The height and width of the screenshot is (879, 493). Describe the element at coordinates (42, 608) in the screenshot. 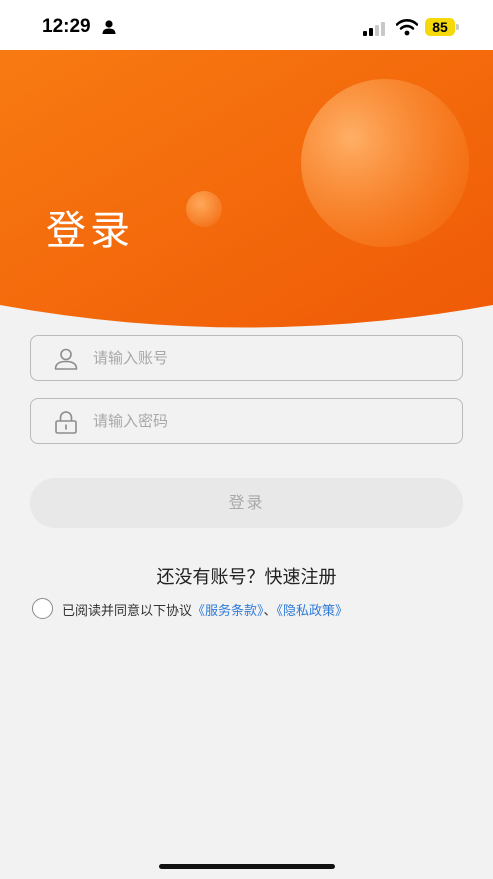

I see `agreement-checkbox` at that location.